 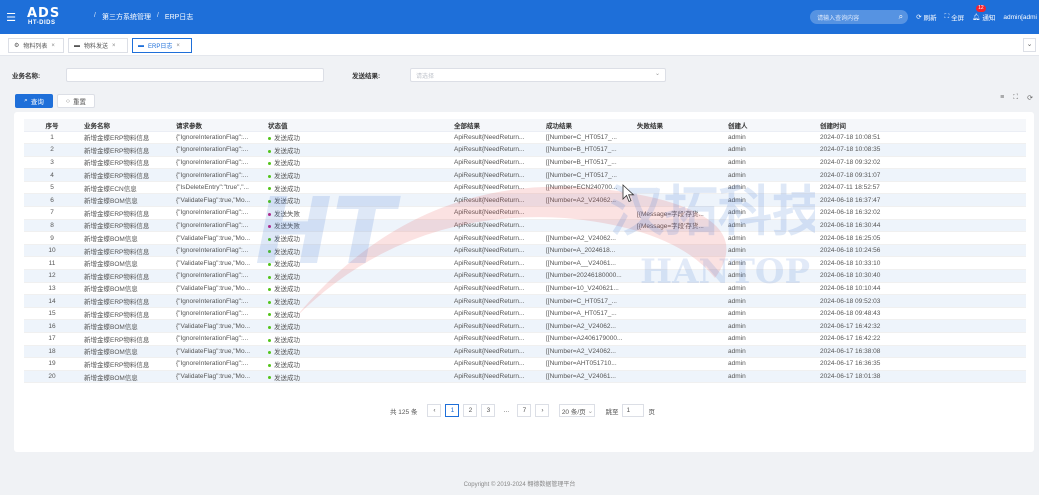 What do you see at coordinates (577, 410) in the screenshot?
I see `page-size-select: 20 条/页 ⌄` at bounding box center [577, 410].